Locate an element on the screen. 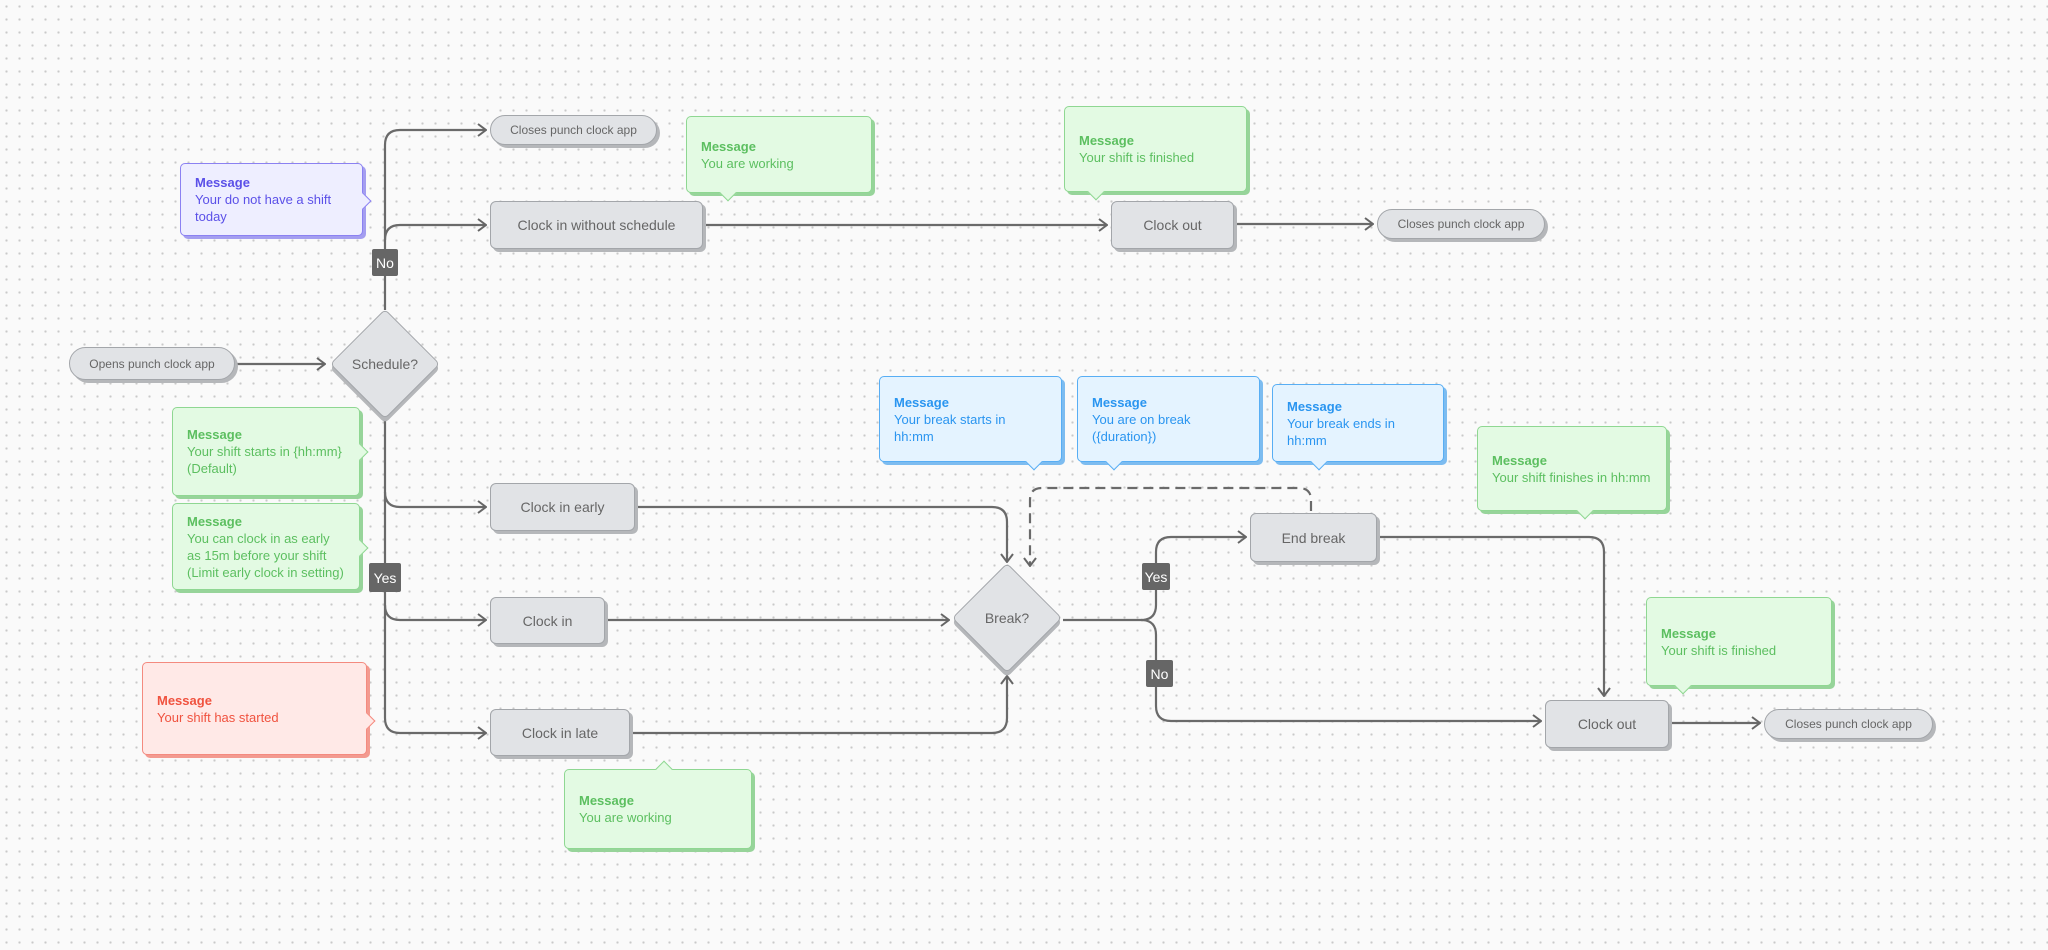 This screenshot has height=950, width=2048. message-shift-finishes-in: Message Your shift finishes in hh:mm is located at coordinates (1572, 473).